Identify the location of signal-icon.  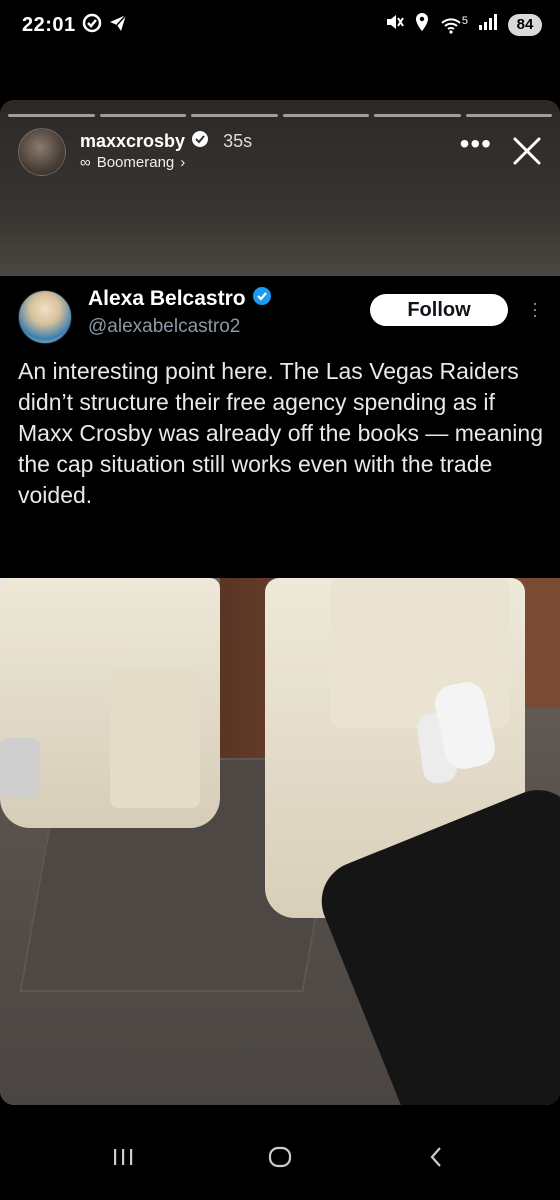
(488, 24).